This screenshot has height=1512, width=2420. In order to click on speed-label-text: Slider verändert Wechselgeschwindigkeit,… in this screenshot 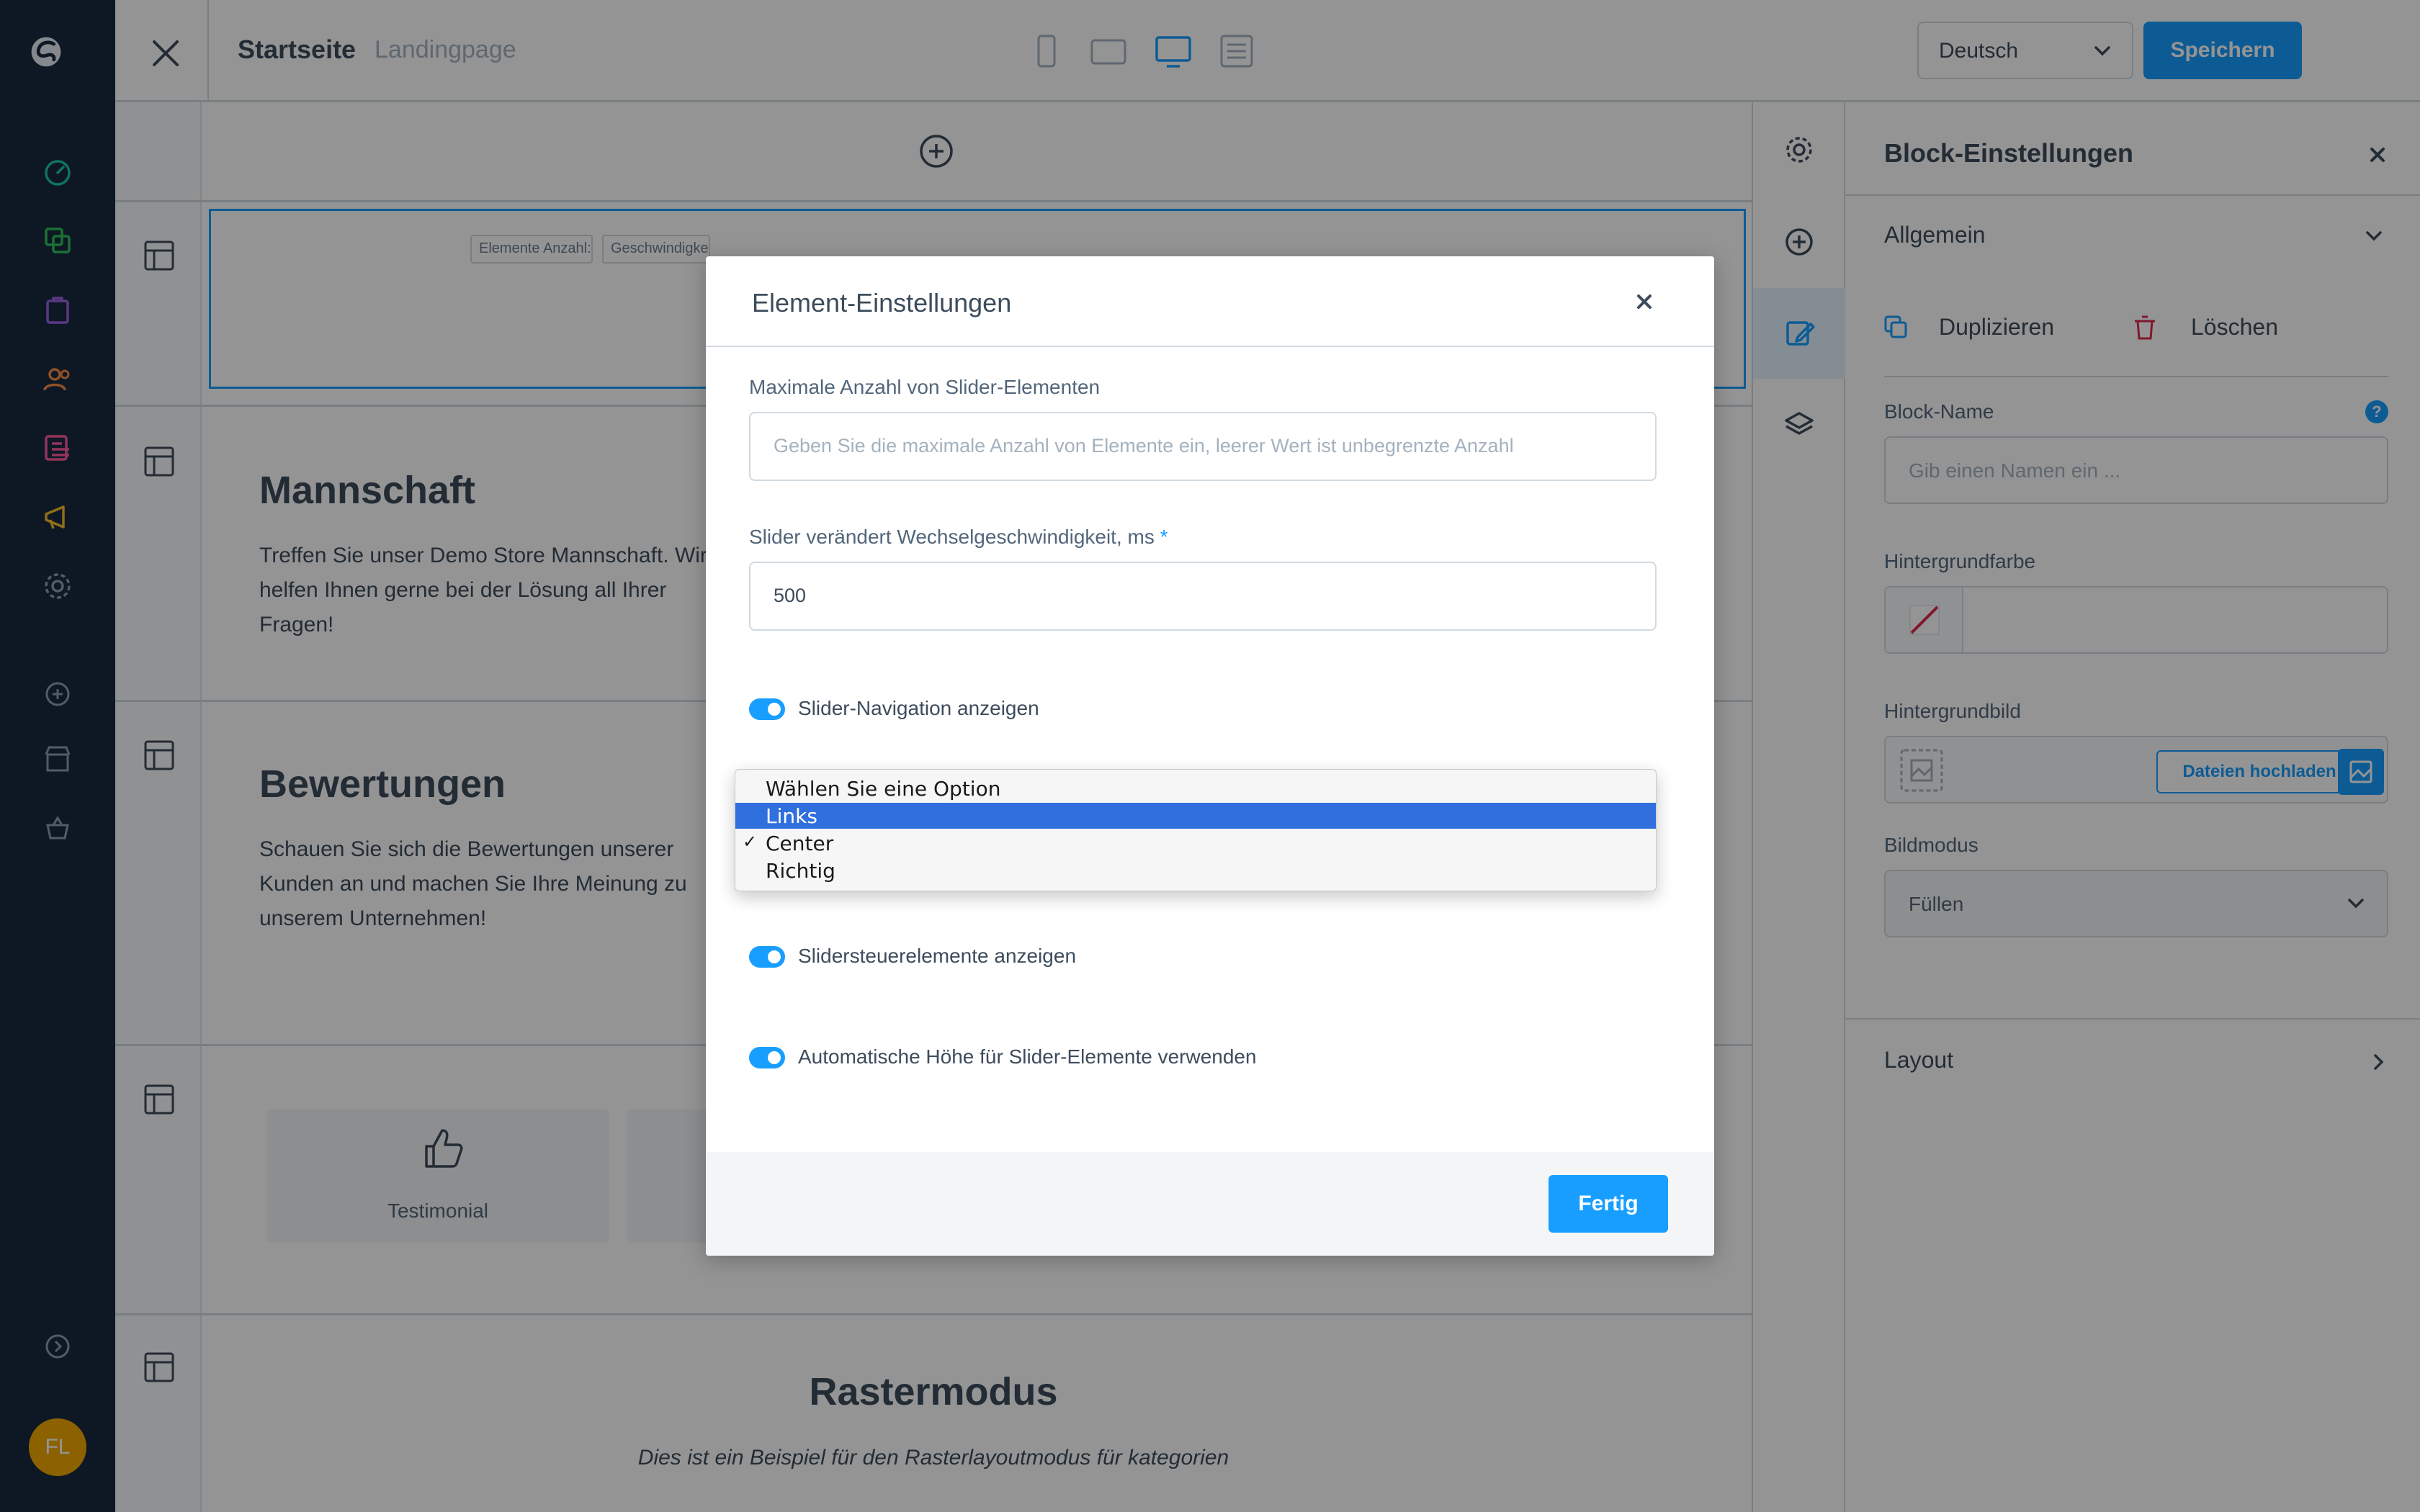, I will do `click(952, 537)`.